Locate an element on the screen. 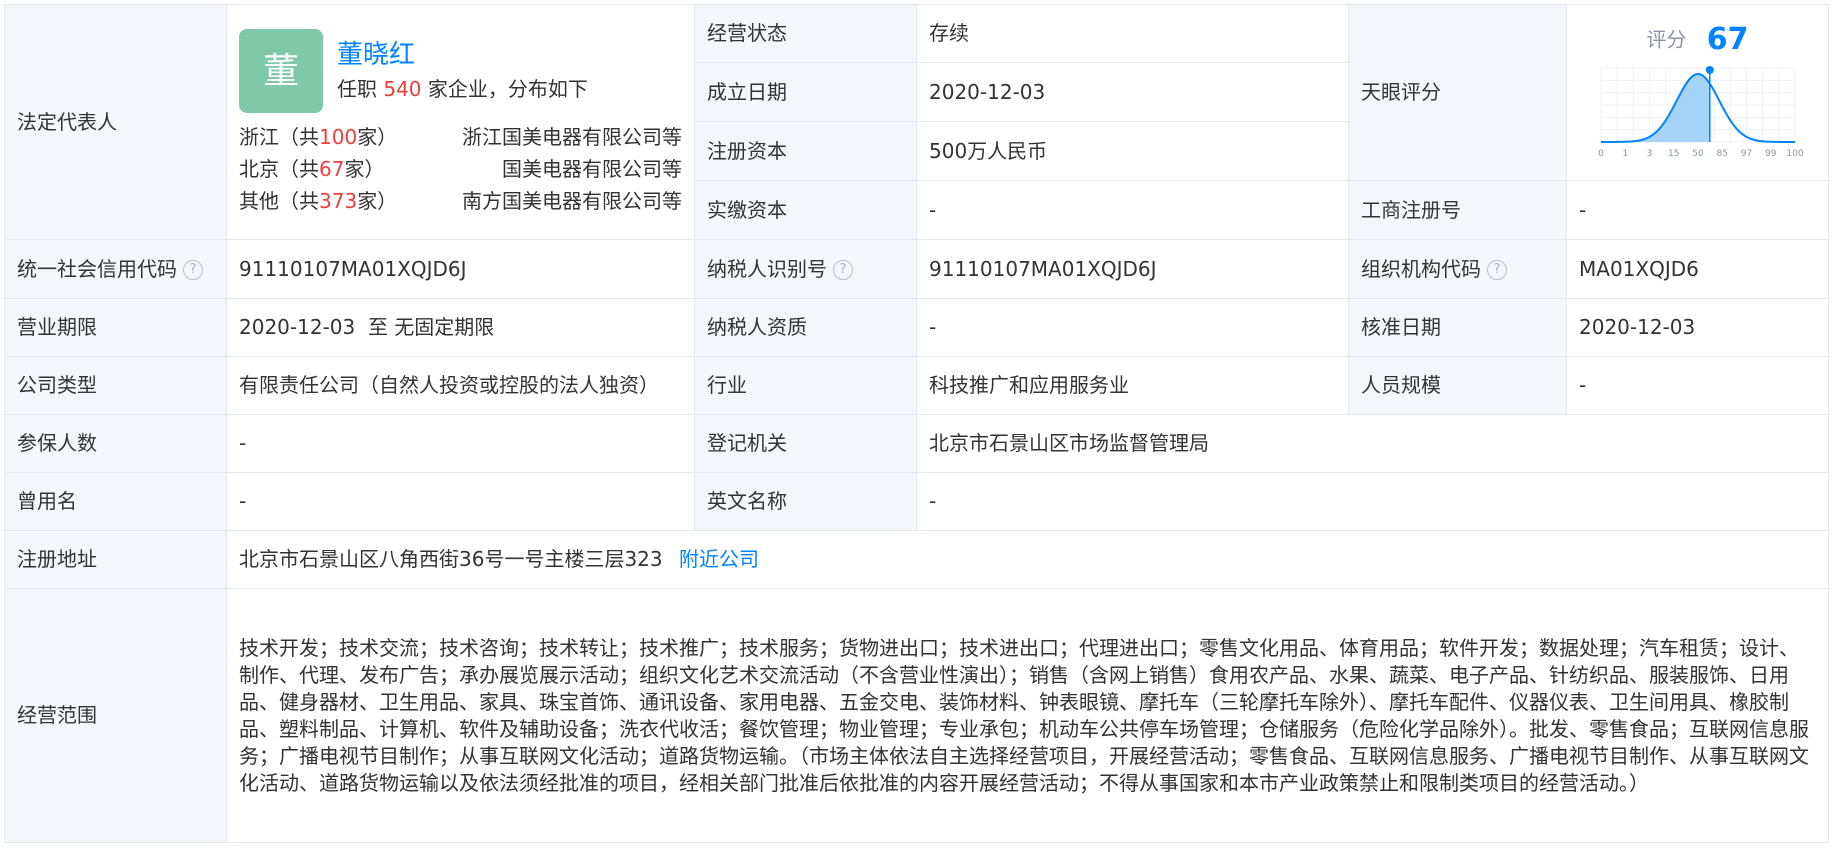 The height and width of the screenshot is (852, 1832). paid-capital-value: - is located at coordinates (1132, 210).